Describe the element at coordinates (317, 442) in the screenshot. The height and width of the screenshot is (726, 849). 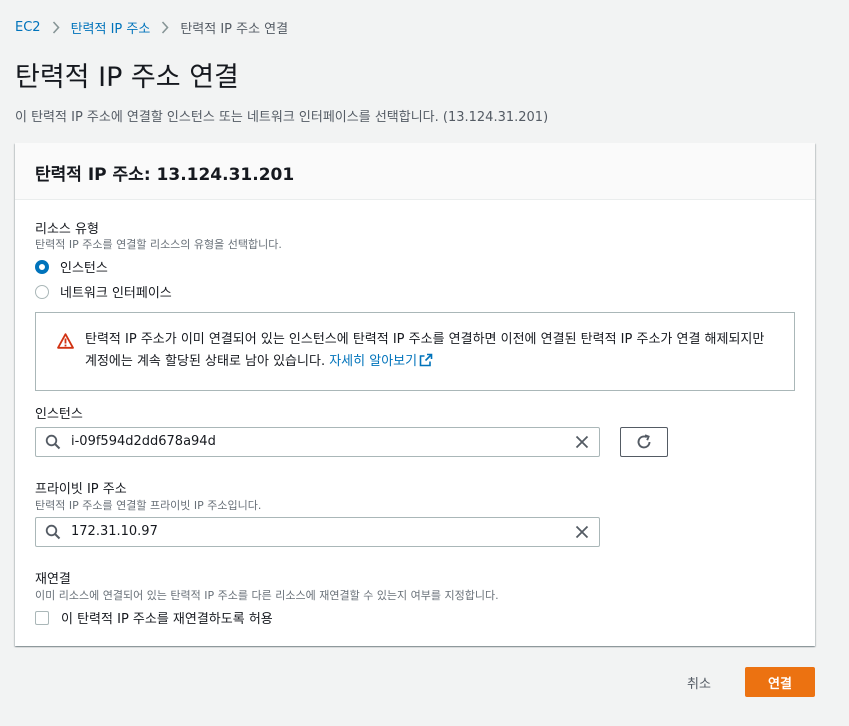
I see `instance-search-input: i-09f594d2dd678a94d` at that location.